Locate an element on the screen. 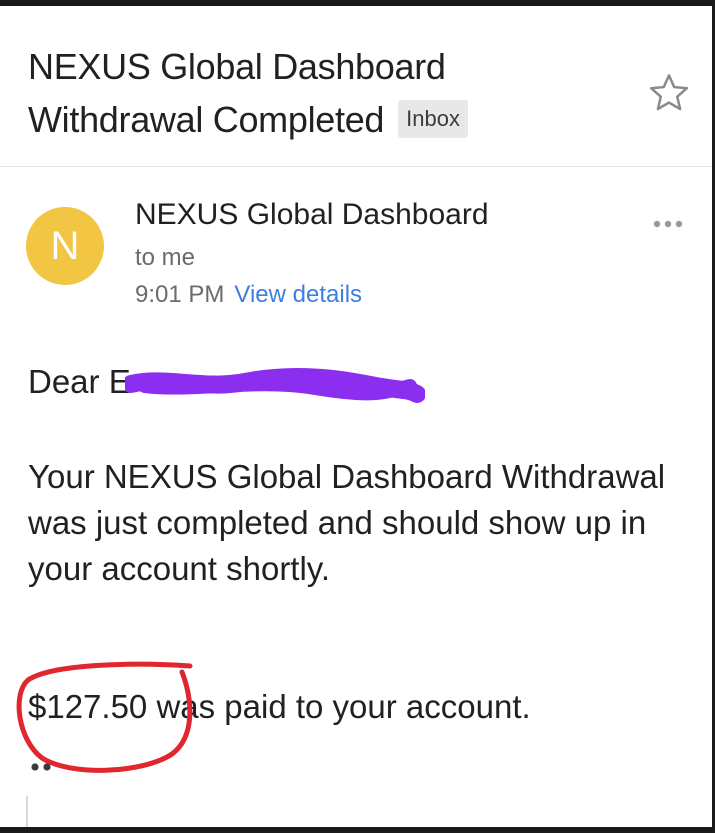  view-details-link: View details is located at coordinates (298, 294).